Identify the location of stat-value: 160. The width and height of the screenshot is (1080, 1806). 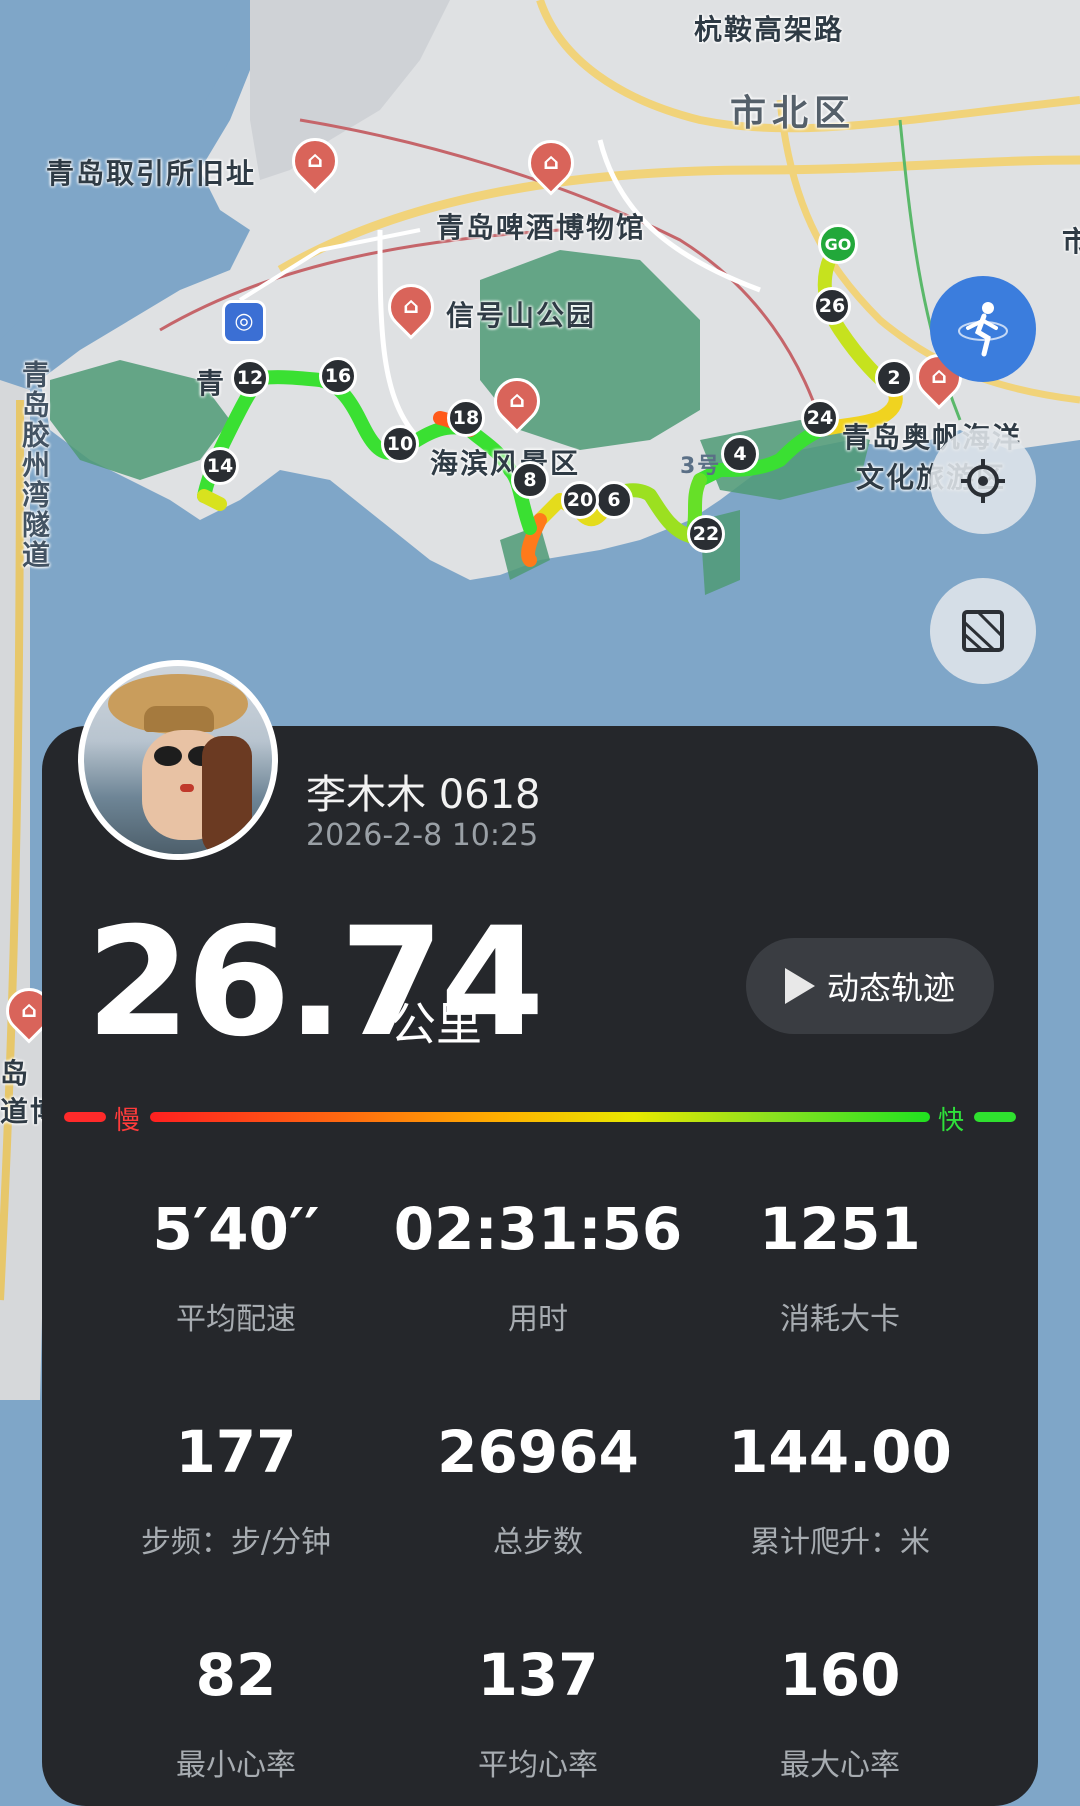
(840, 1675).